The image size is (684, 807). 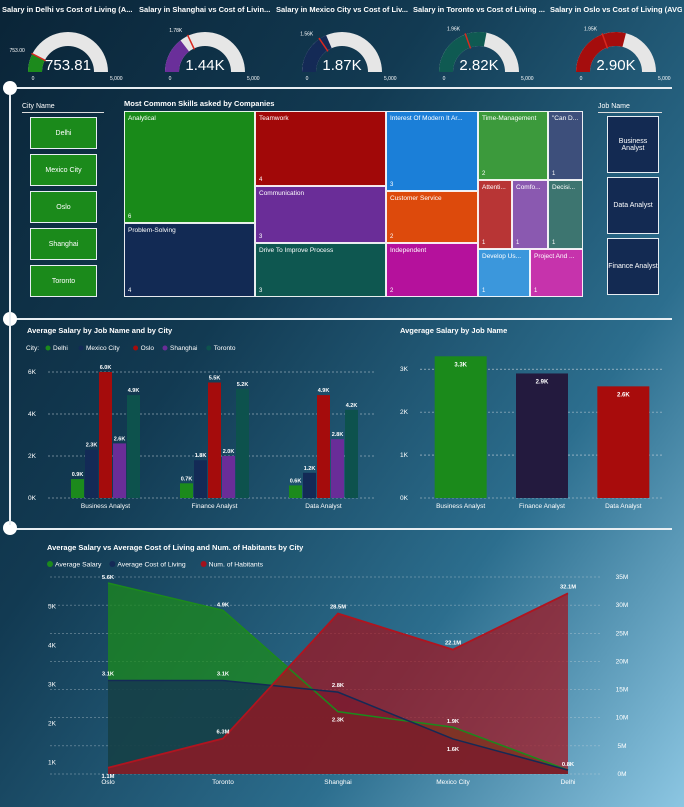 What do you see at coordinates (320, 148) in the screenshot?
I see `treemap-cell: Teamwork 4` at bounding box center [320, 148].